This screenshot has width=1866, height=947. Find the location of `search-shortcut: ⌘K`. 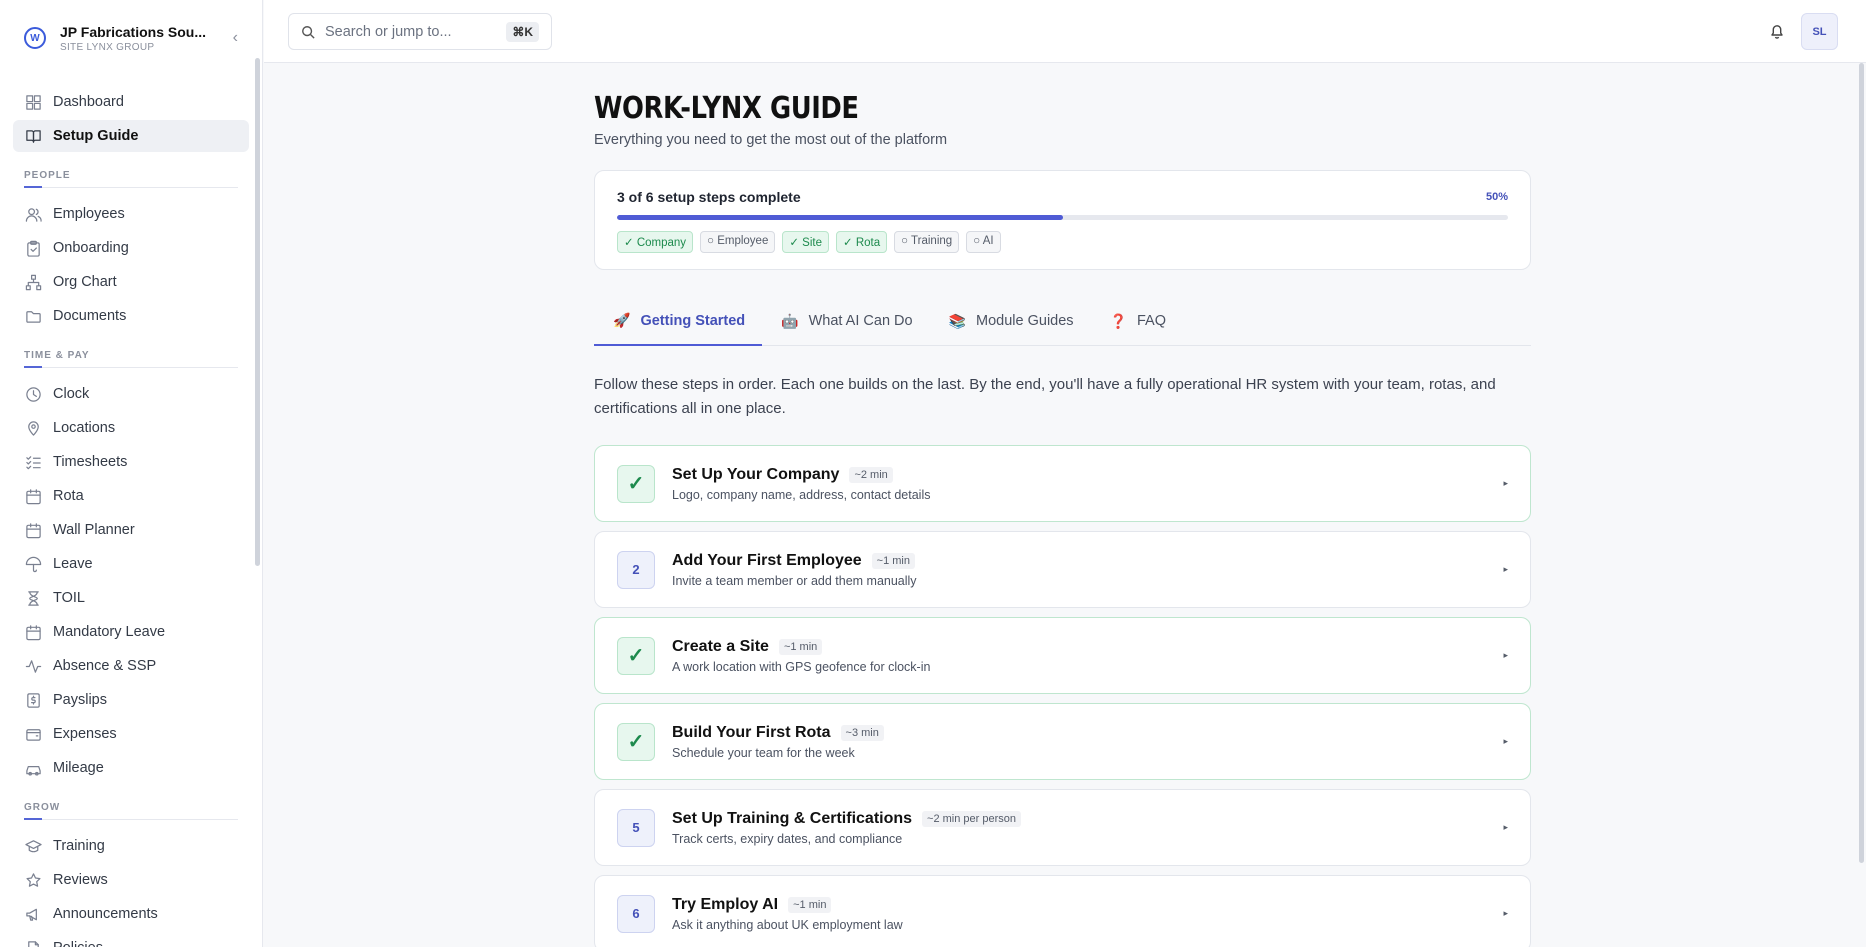

search-shortcut: ⌘K is located at coordinates (522, 31).